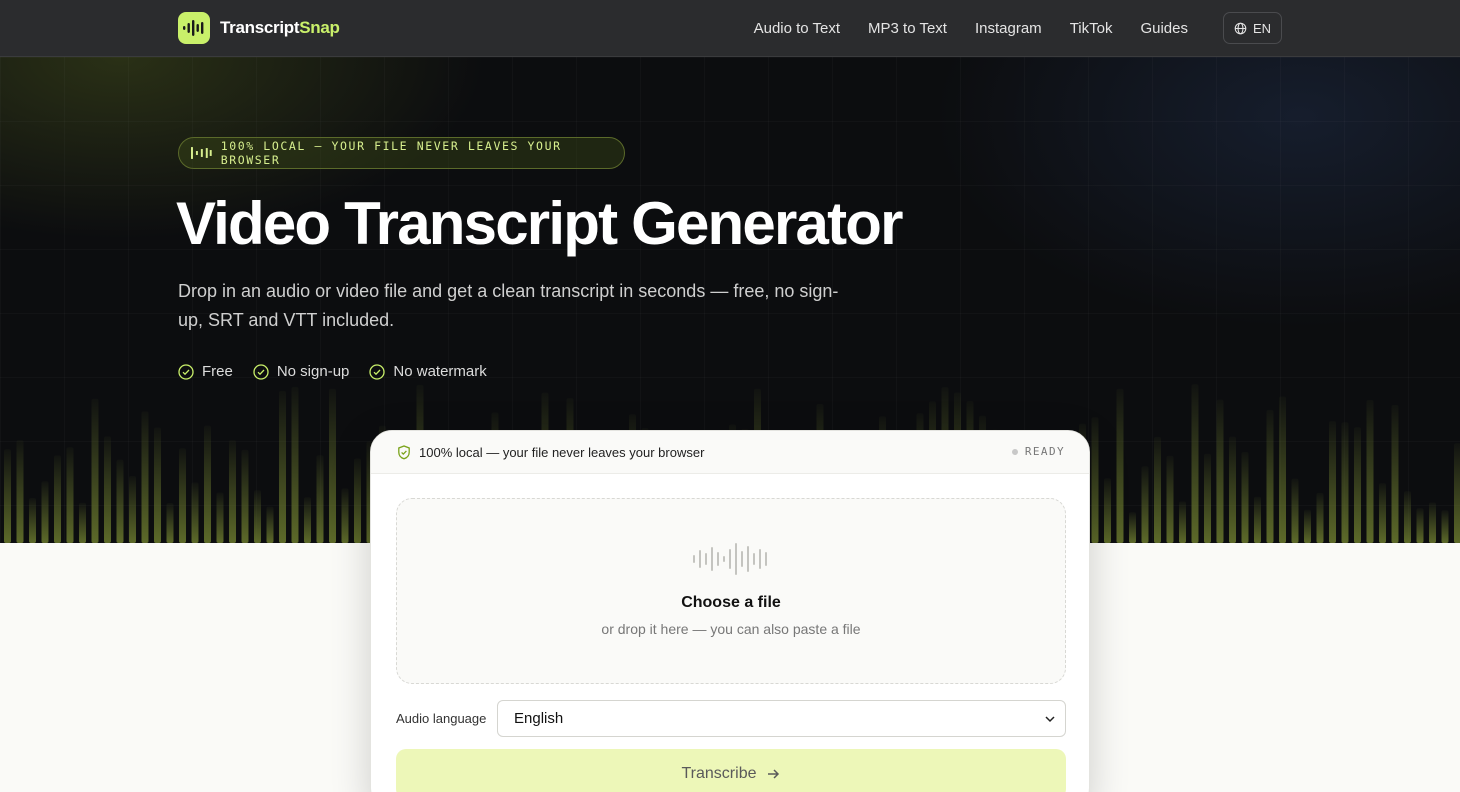  Describe the element at coordinates (539, 223) in the screenshot. I see `page-title: Video Transcript Generator` at that location.